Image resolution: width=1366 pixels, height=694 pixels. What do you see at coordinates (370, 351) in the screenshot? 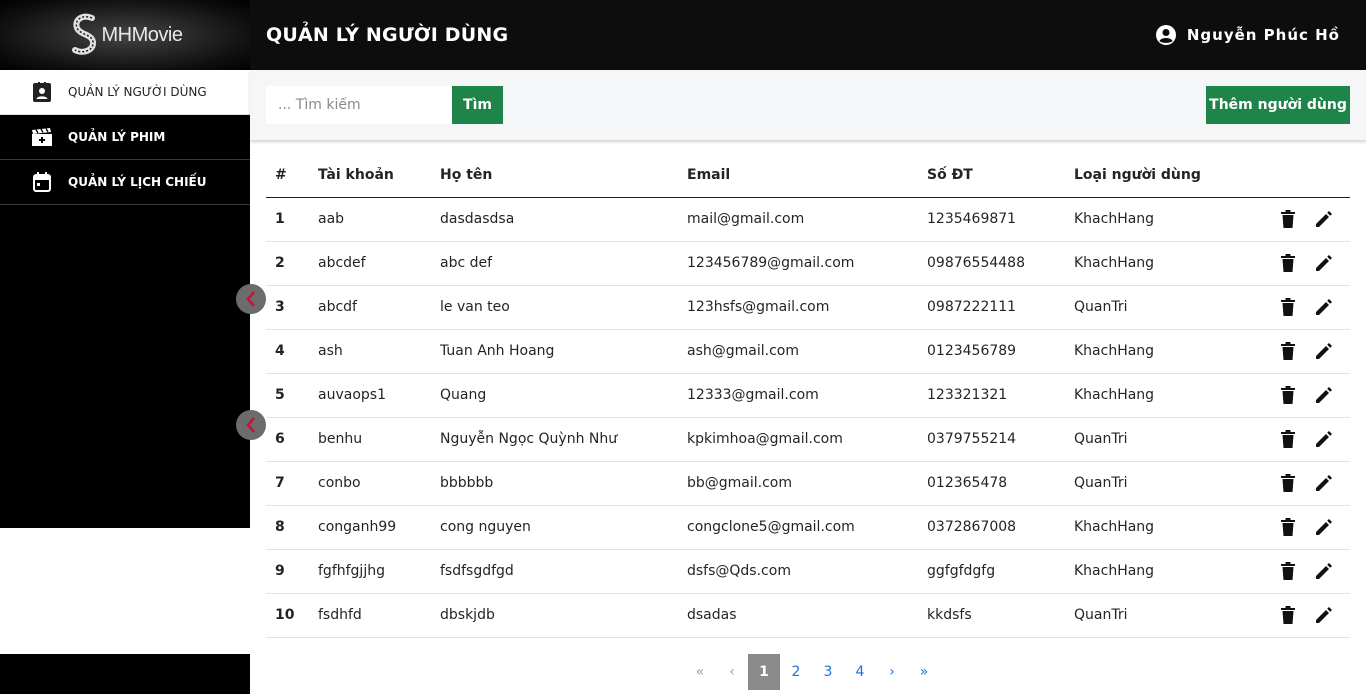
I see `cell-account: ash` at bounding box center [370, 351].